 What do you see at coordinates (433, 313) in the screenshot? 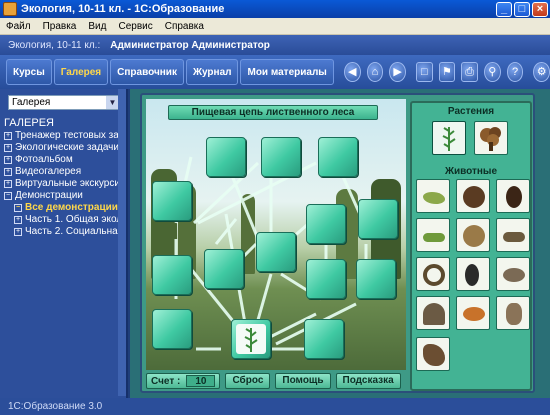
I see `hedgehog-icon` at bounding box center [433, 313].